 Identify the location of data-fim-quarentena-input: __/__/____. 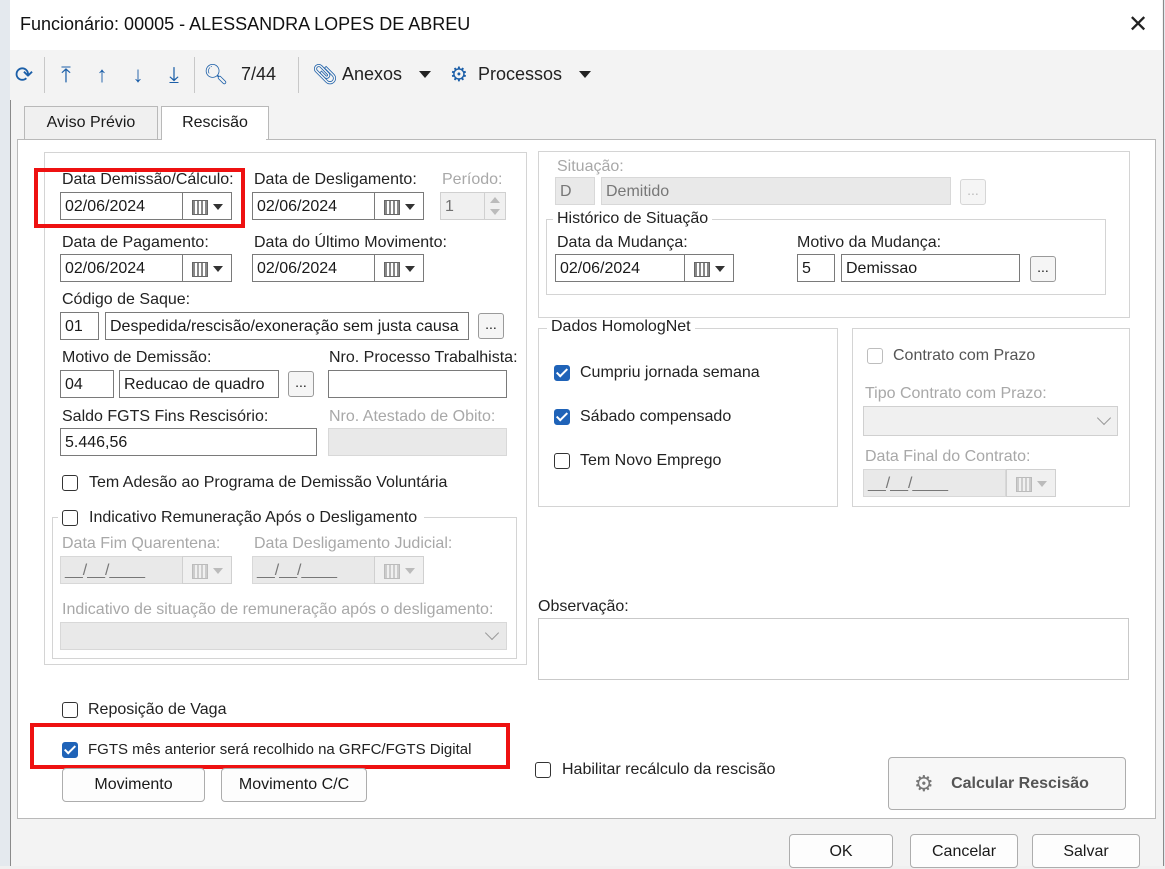
(121, 570).